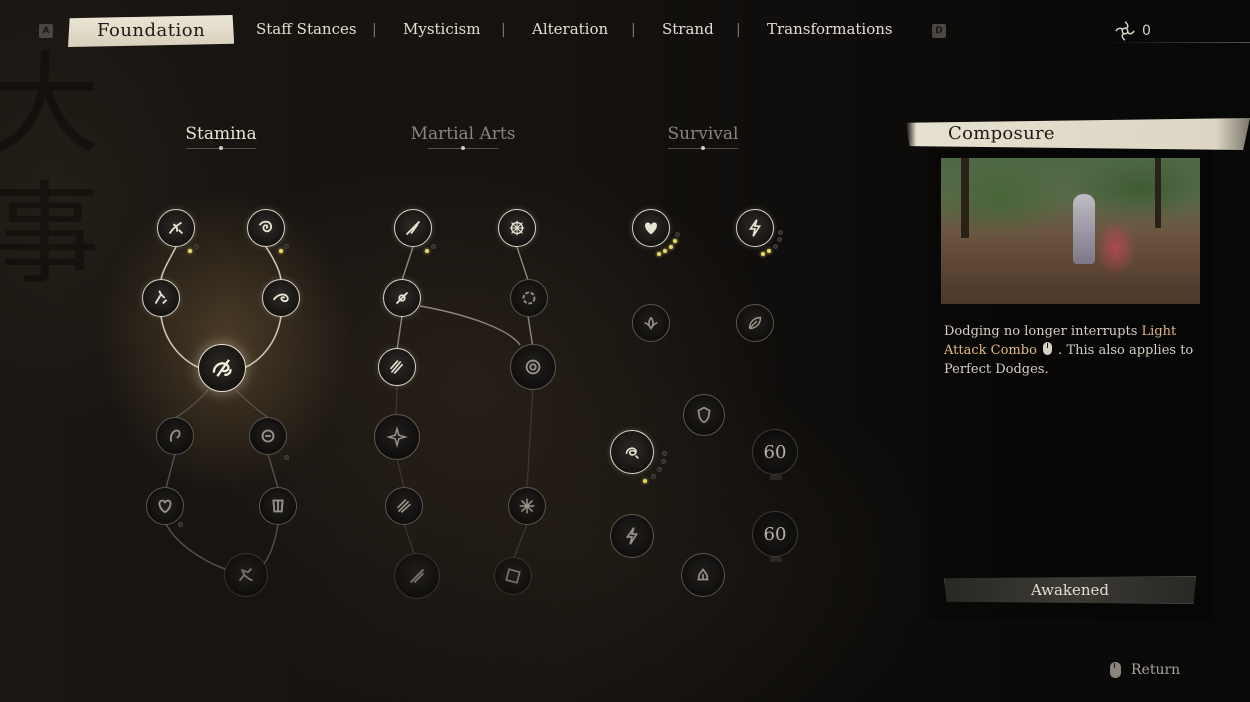 The image size is (1250, 702). Describe the element at coordinates (464, 472) in the screenshot. I see `martial-arts-locked-path` at that location.